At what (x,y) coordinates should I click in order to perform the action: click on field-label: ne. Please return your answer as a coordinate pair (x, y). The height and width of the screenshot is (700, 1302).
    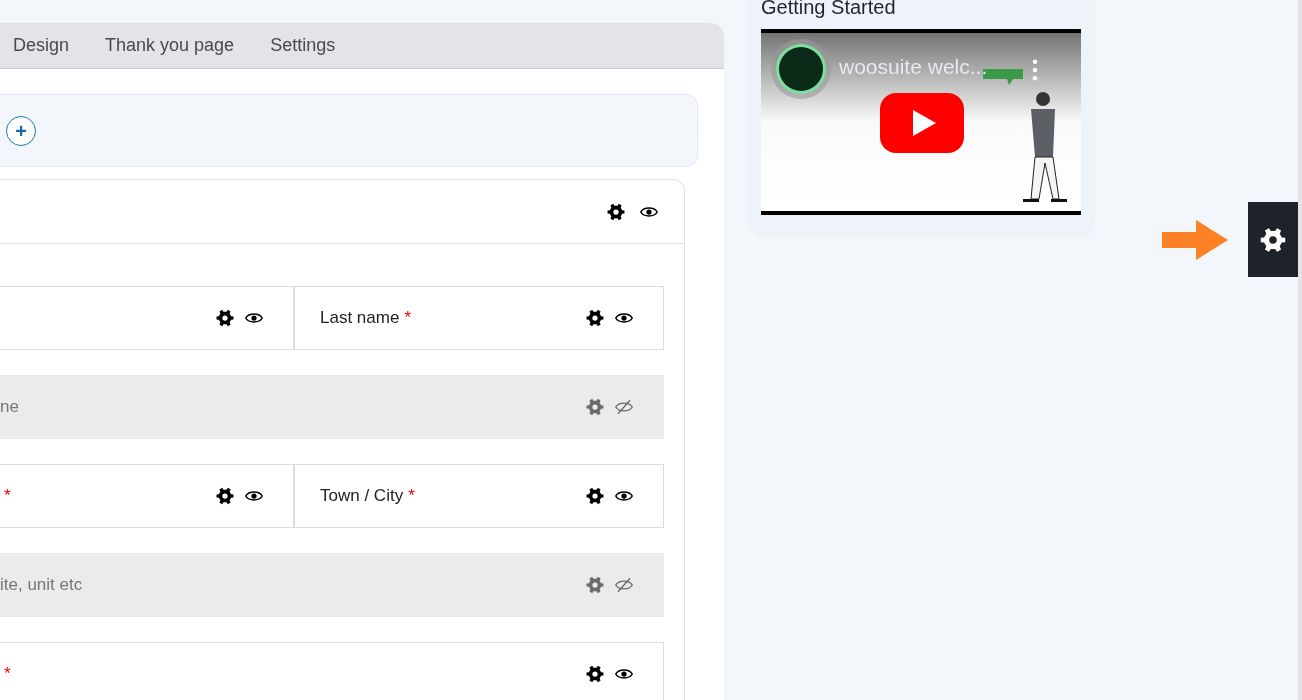
    Looking at the image, I should click on (9, 407).